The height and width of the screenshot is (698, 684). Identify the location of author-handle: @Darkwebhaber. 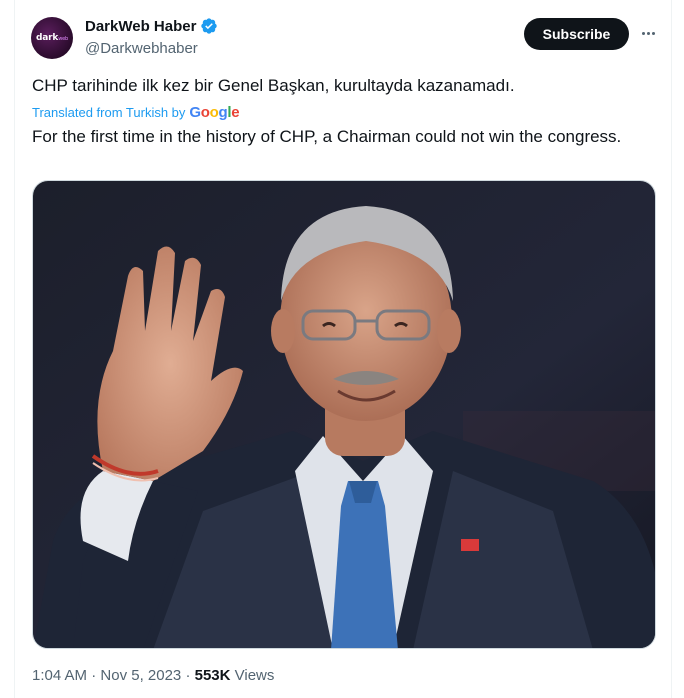
(141, 48).